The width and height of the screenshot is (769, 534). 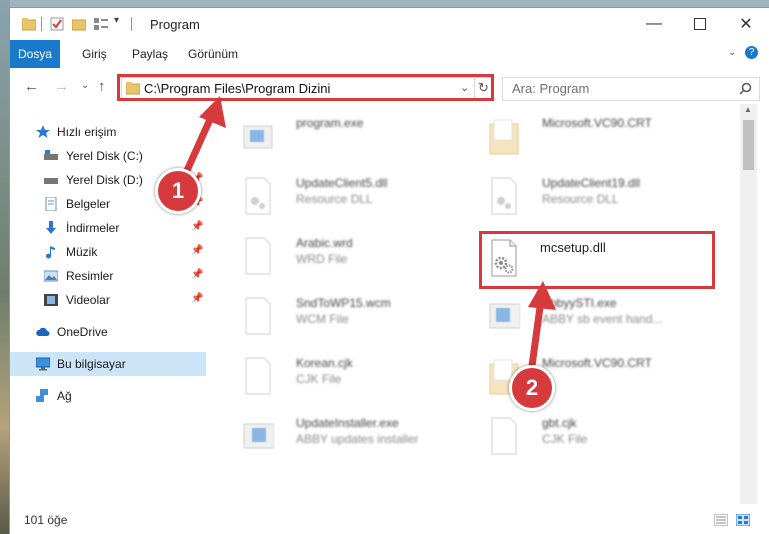 I want to click on desktop-background-left, so click(x=5, y=267).